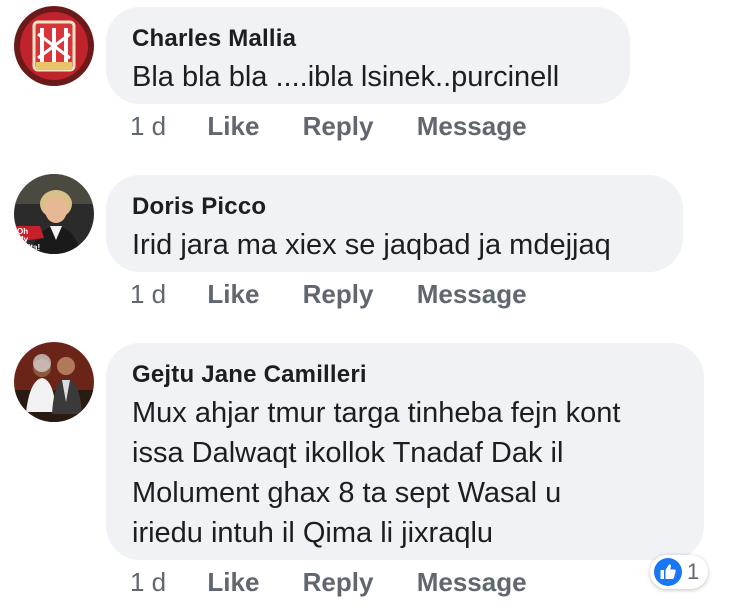 The width and height of the screenshot is (734, 613). What do you see at coordinates (54, 46) in the screenshot?
I see `avatar-charles-mallia` at bounding box center [54, 46].